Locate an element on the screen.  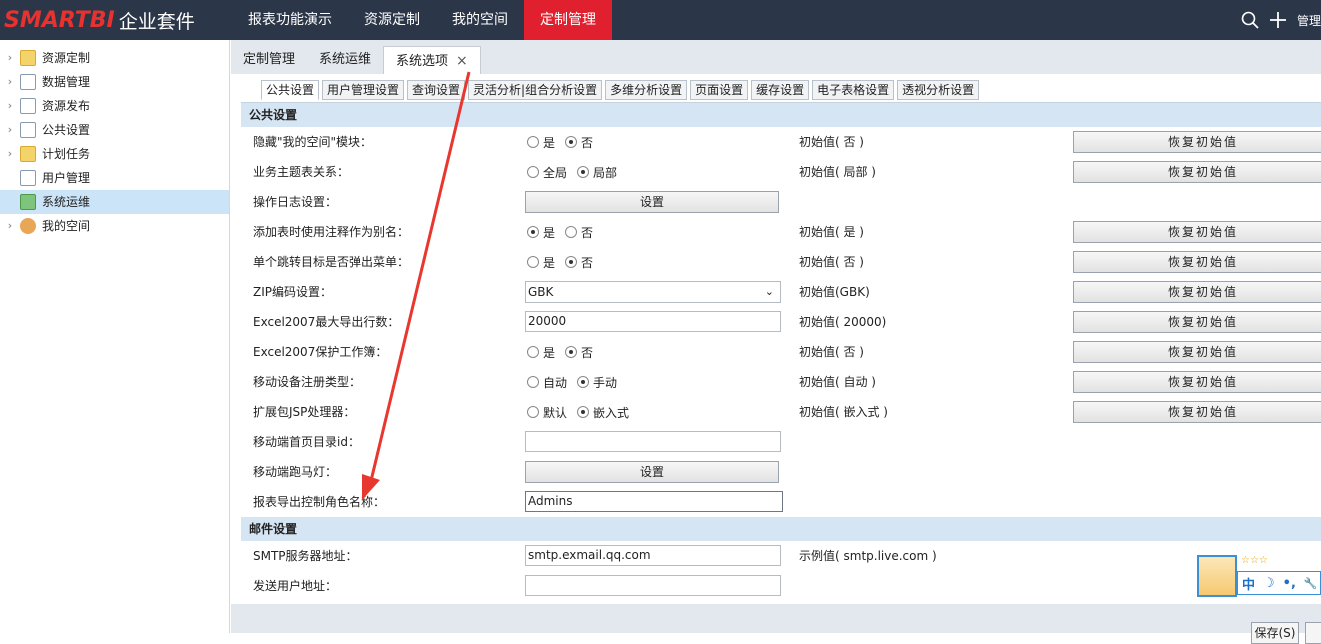
sidebar-item-public-settings: › 公共设置 is located at coordinates (114, 130).